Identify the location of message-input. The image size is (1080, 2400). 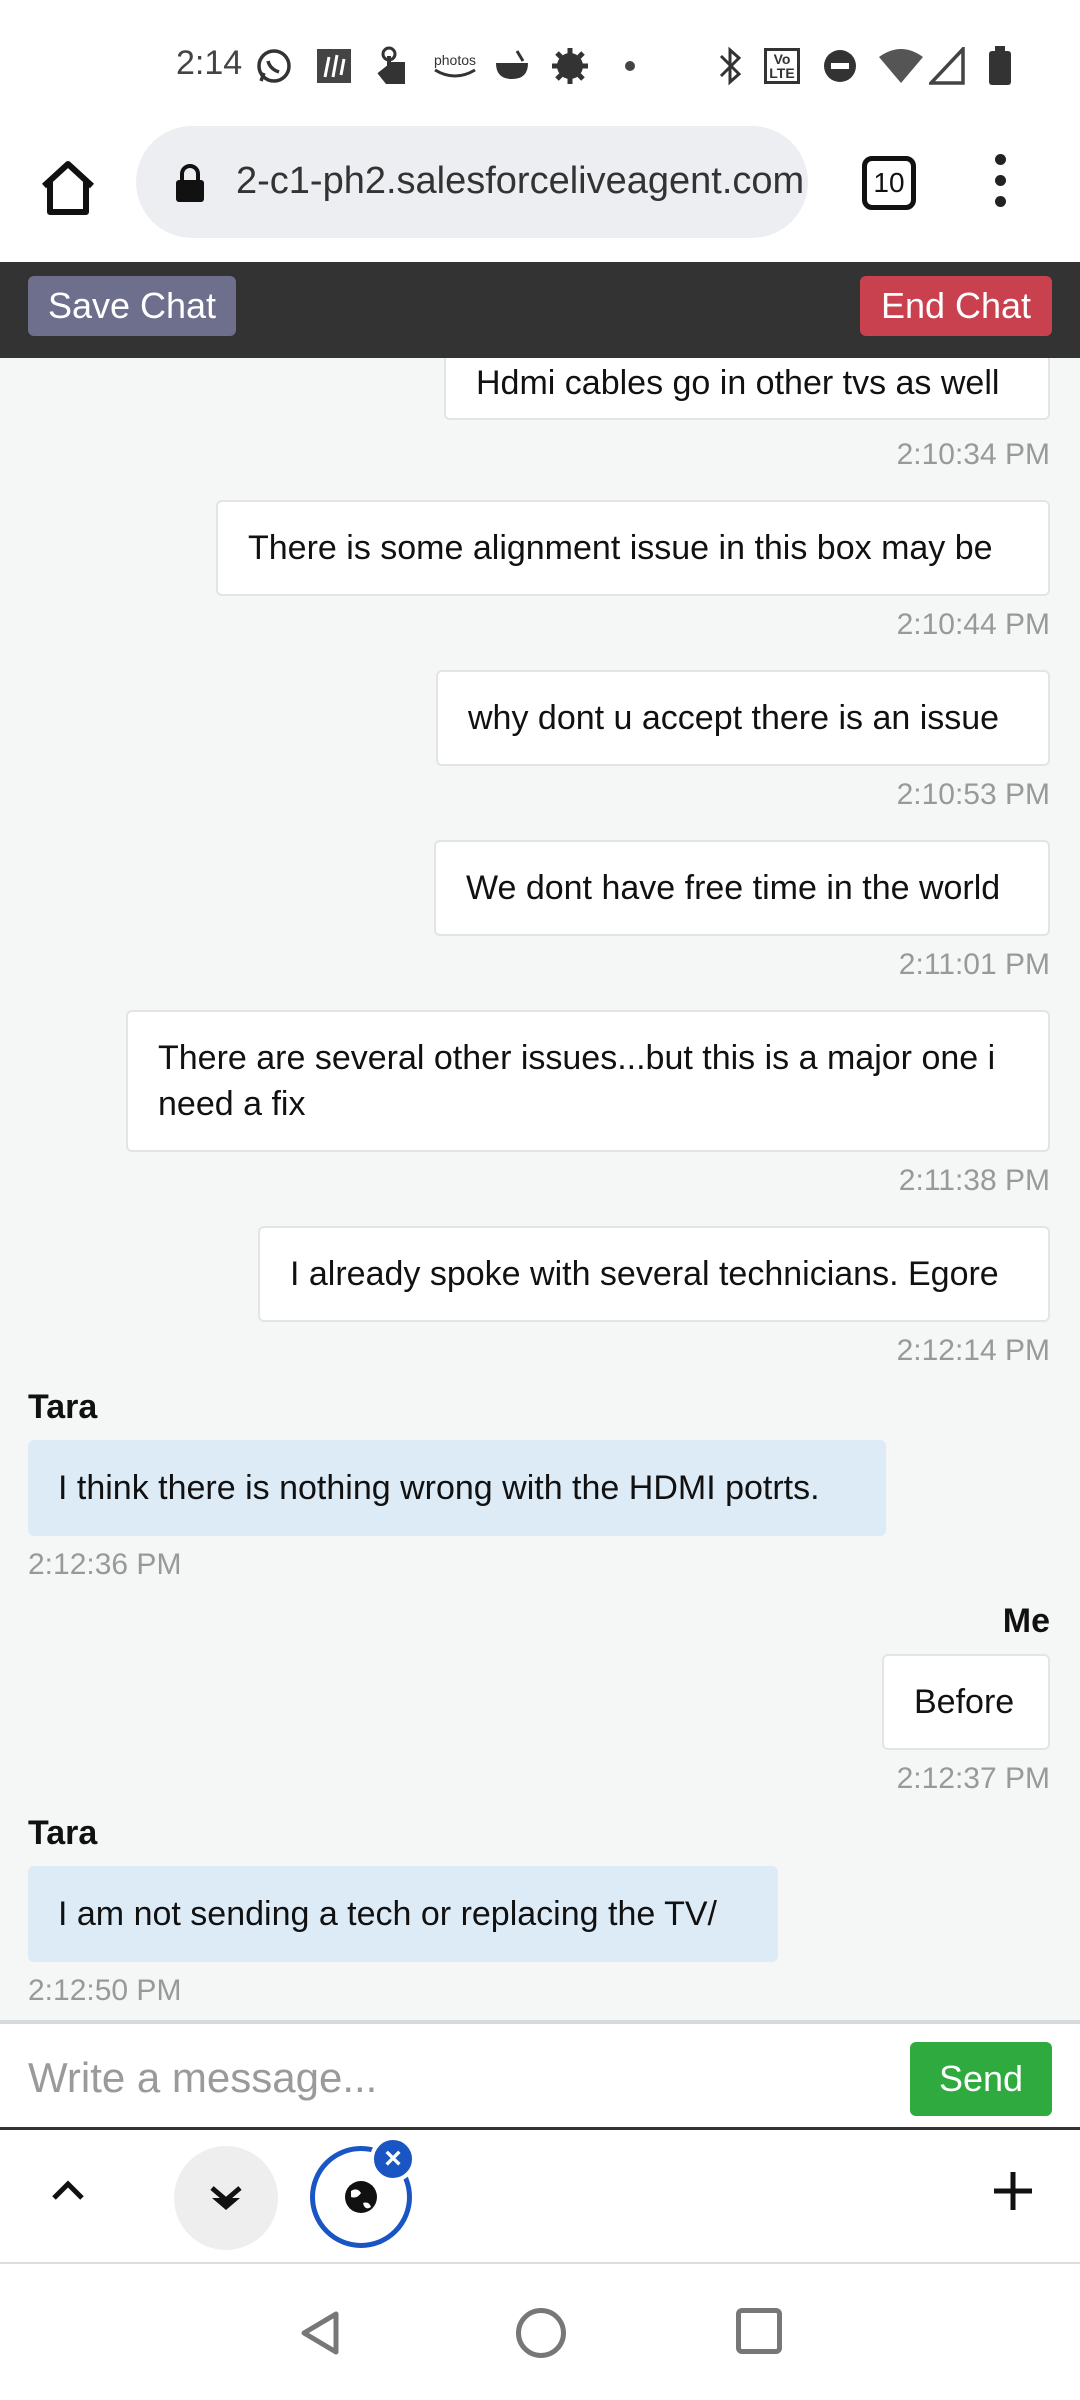
(458, 2078).